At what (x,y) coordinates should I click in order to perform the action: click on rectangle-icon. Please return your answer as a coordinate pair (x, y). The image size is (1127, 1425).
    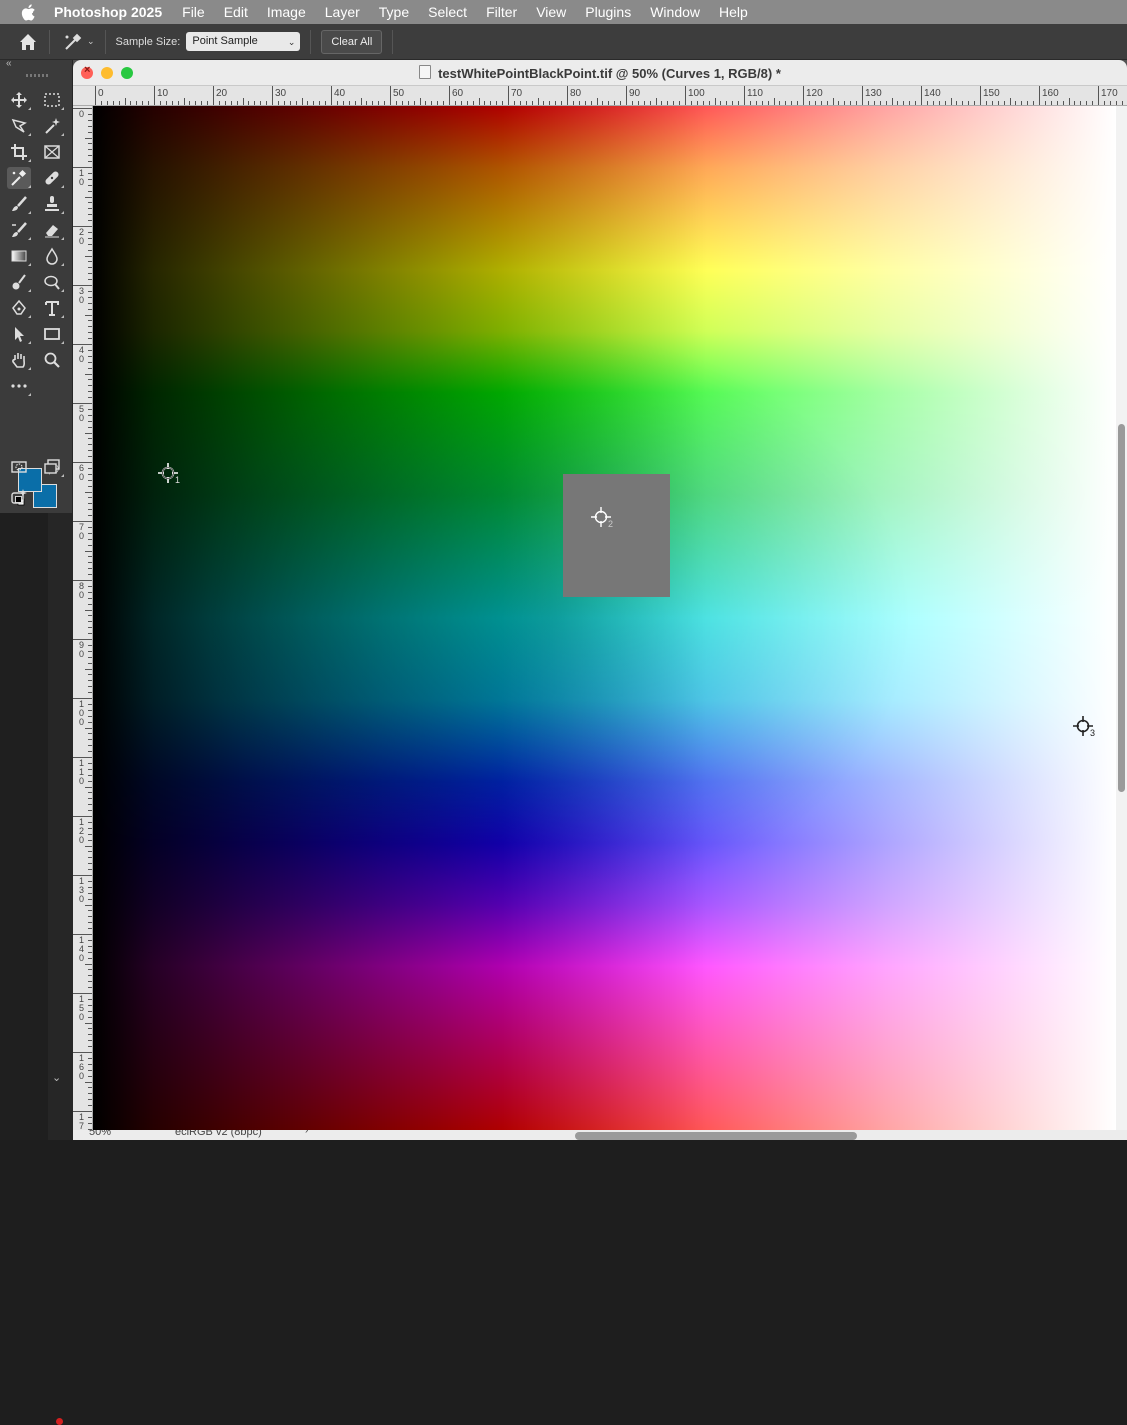
    Looking at the image, I should click on (52, 334).